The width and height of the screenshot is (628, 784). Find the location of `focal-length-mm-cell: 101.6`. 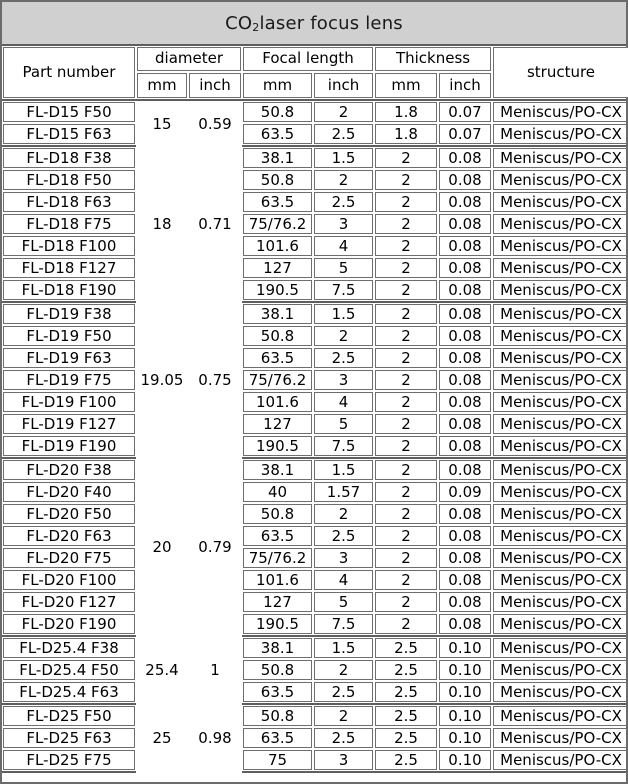

focal-length-mm-cell: 101.6 is located at coordinates (277, 246).